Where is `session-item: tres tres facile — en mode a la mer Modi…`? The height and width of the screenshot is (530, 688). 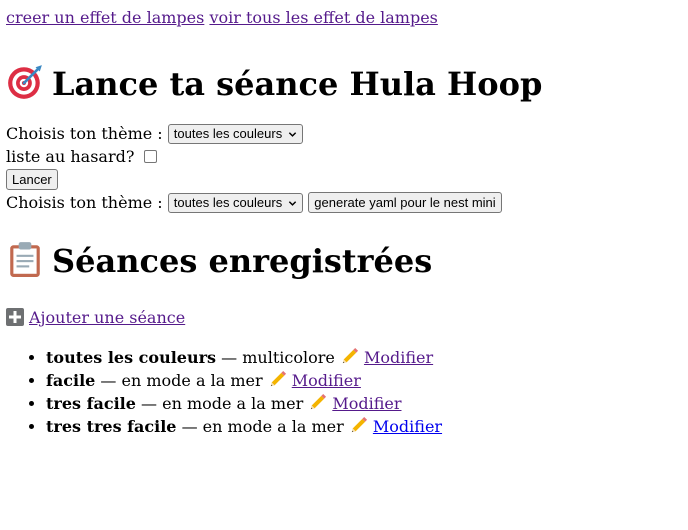 session-item: tres tres facile — en mode a la mer Modi… is located at coordinates (364, 426).